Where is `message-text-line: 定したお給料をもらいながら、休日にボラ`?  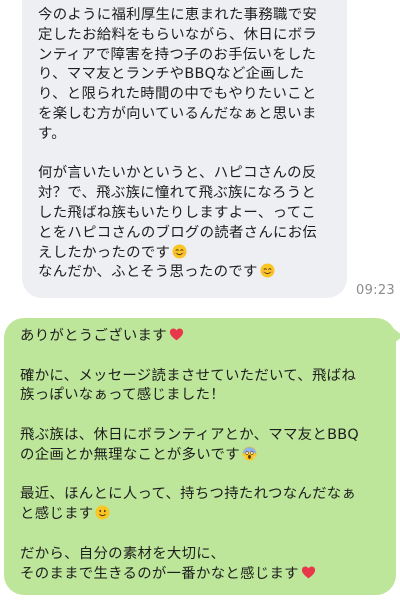
message-text-line: 定したお給料をもらいながら、休日にボラ is located at coordinates (178, 34).